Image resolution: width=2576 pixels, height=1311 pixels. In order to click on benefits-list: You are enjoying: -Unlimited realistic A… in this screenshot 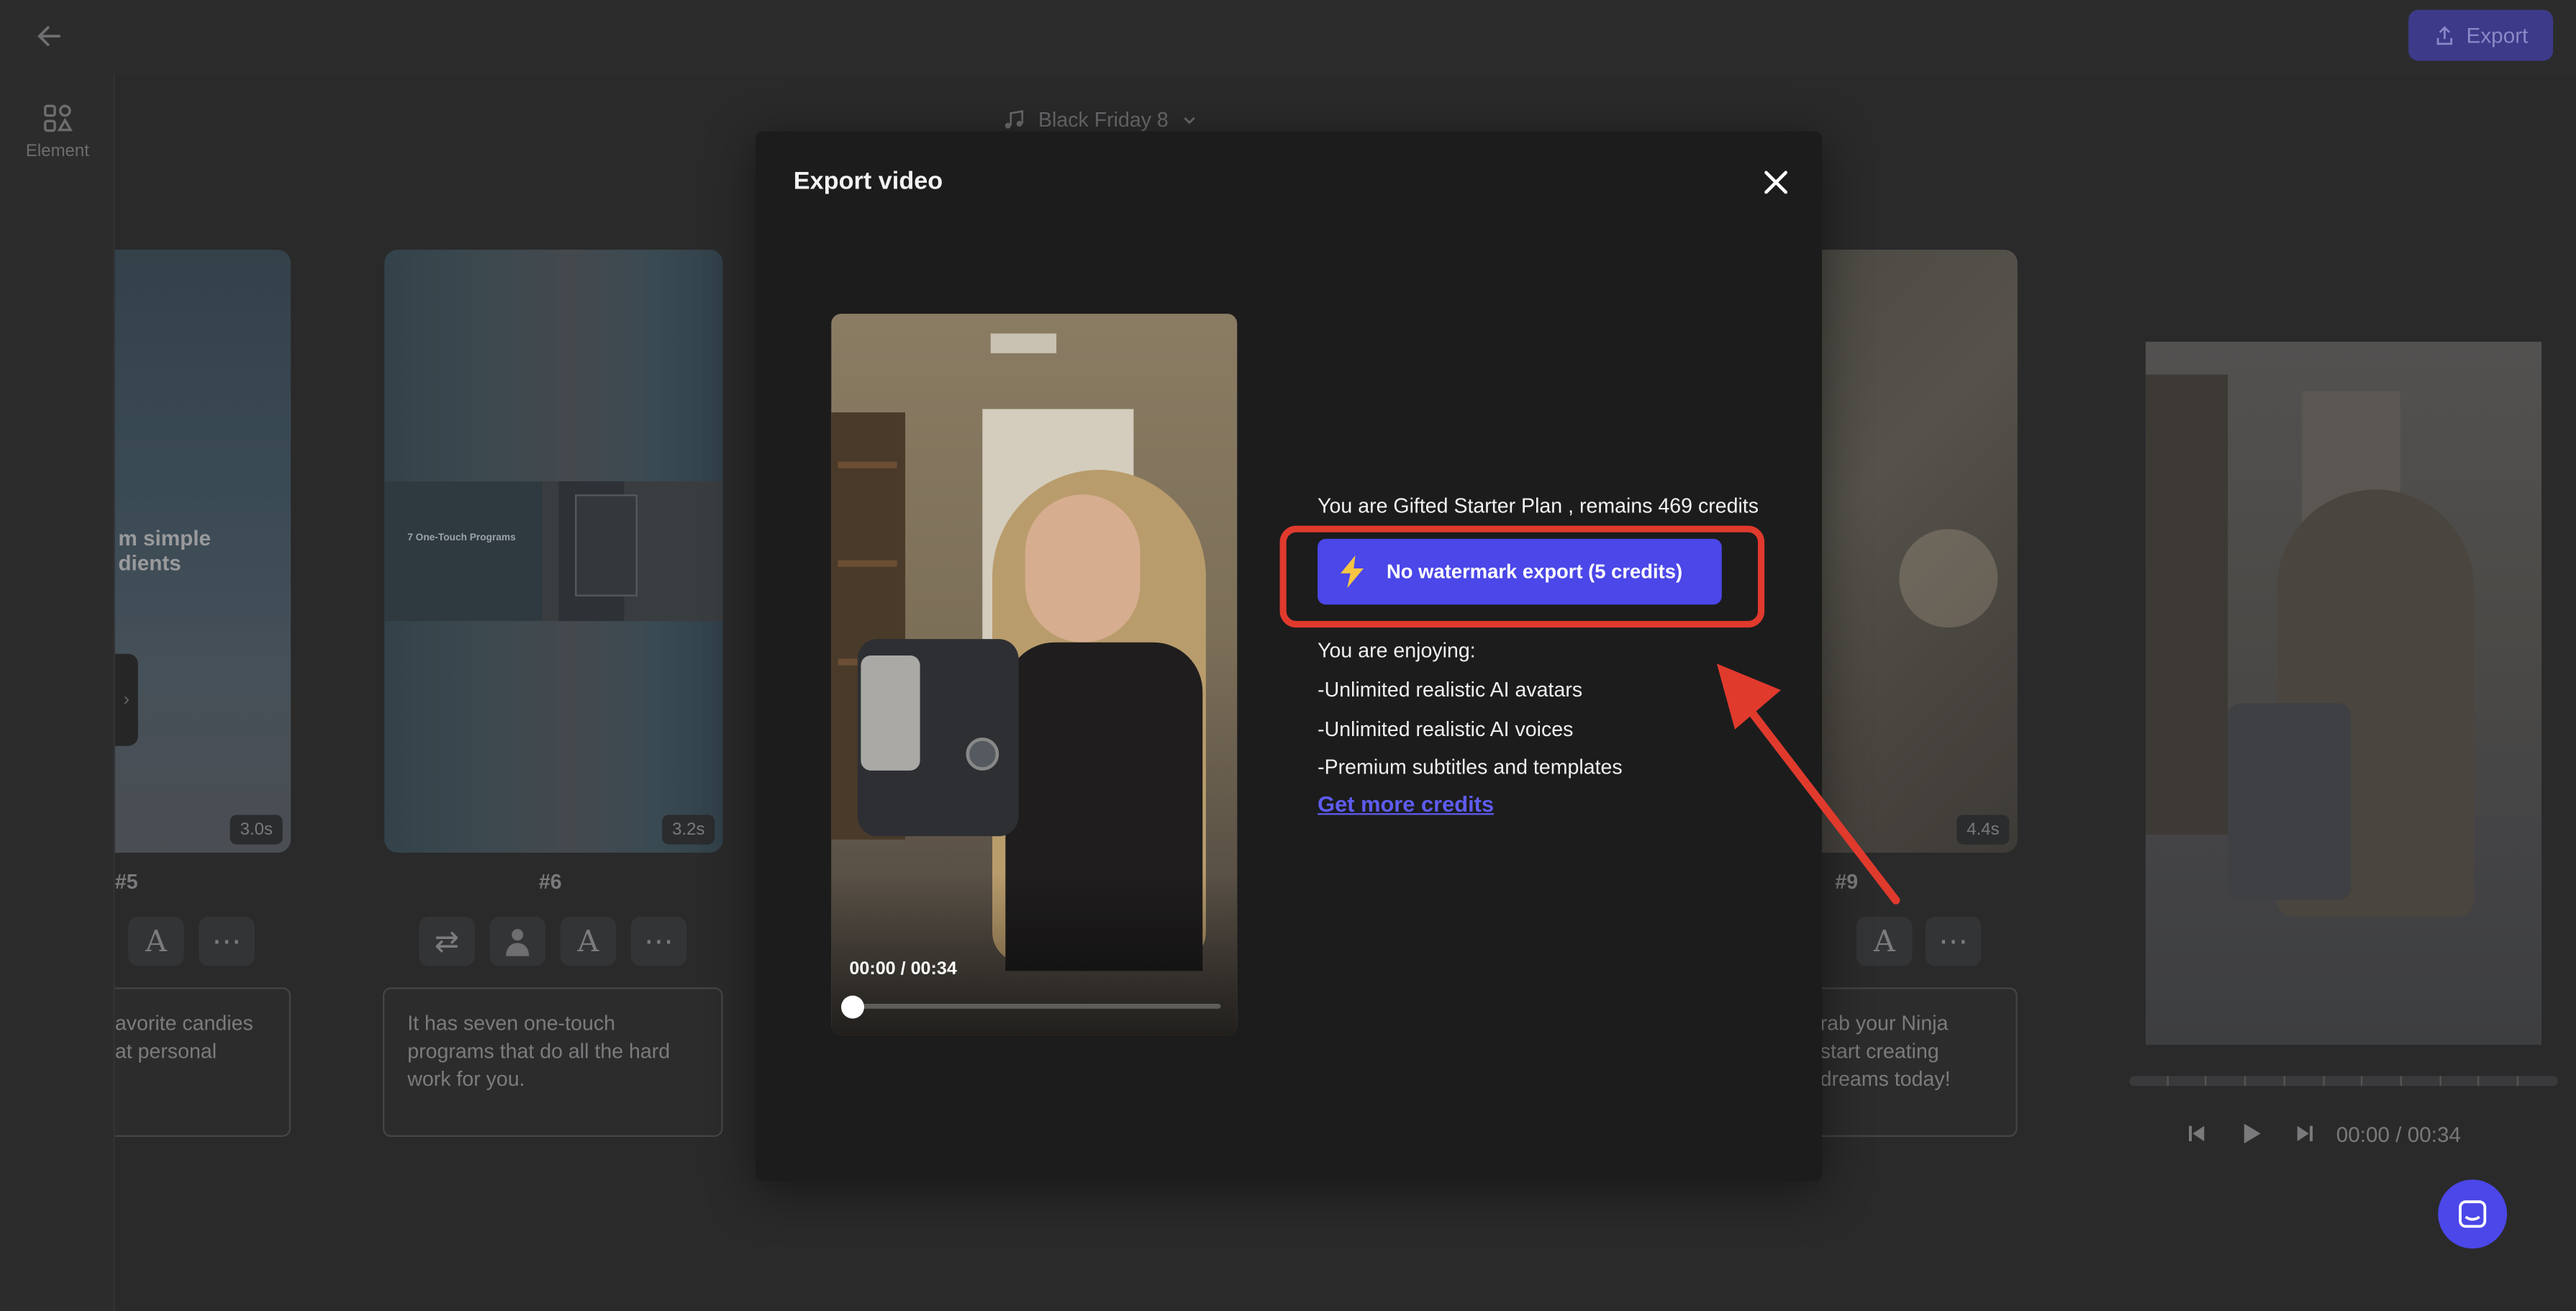, I will do `click(1470, 710)`.